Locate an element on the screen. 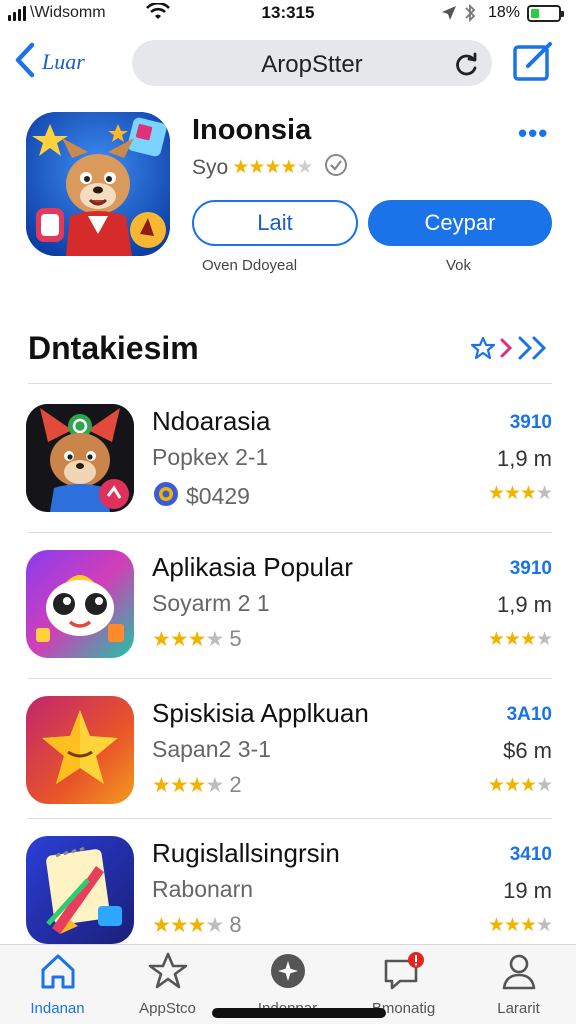 The width and height of the screenshot is (576, 1024). hero-app-title: Inoonsia is located at coordinates (252, 130).